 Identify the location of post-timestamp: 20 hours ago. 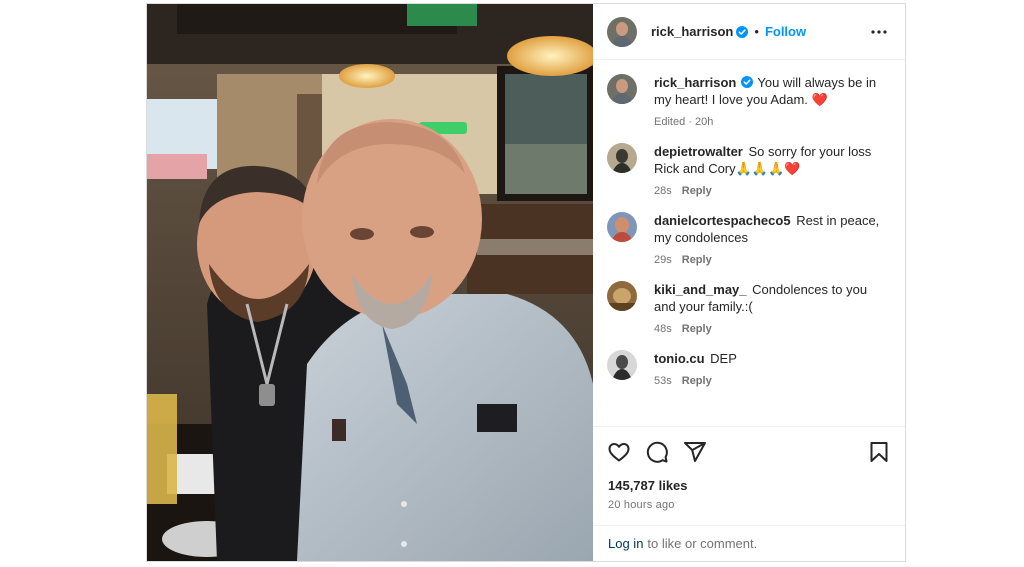
(749, 505).